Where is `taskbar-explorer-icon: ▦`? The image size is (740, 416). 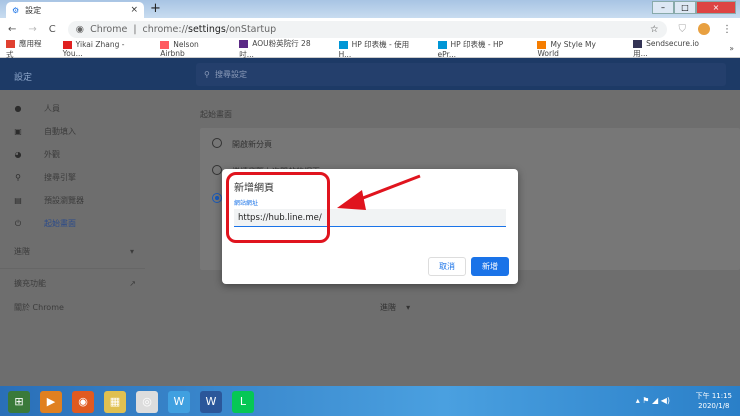
taskbar-explorer-icon: ▦ is located at coordinates (115, 402).